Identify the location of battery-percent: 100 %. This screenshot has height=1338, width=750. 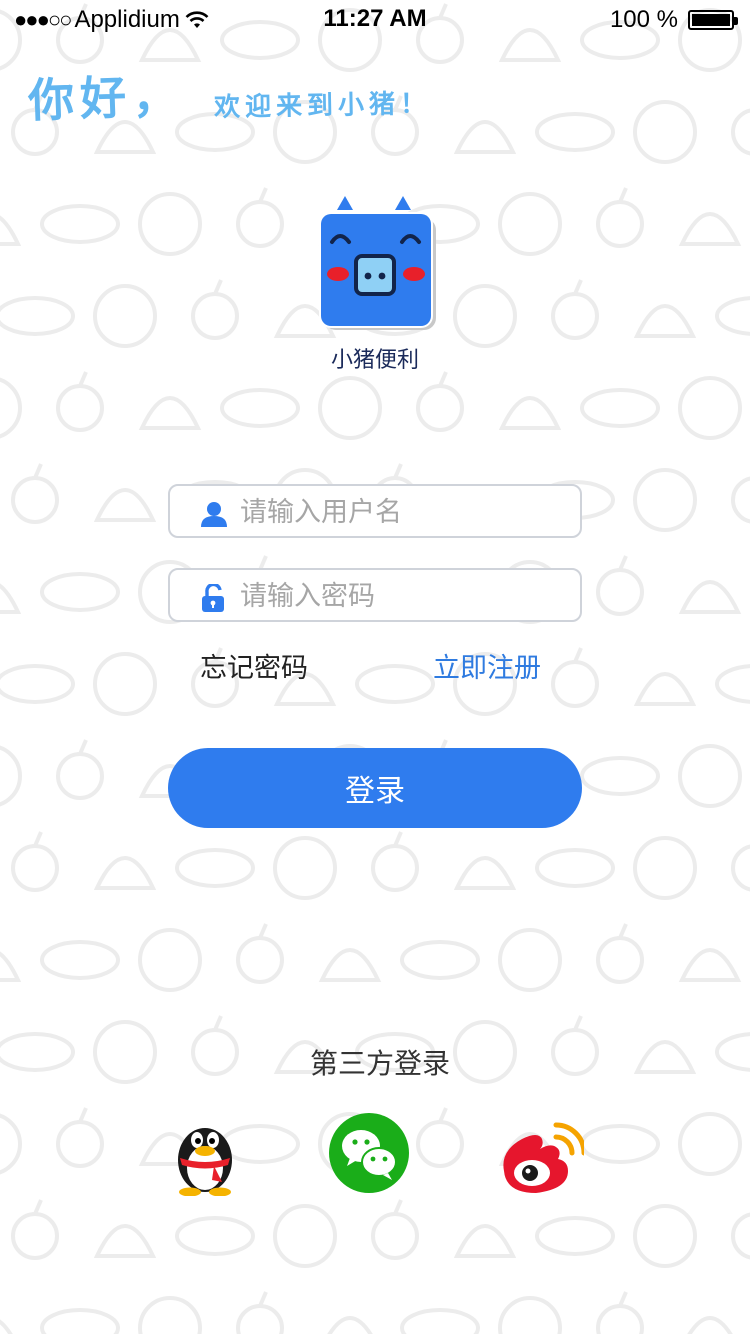
(643, 19).